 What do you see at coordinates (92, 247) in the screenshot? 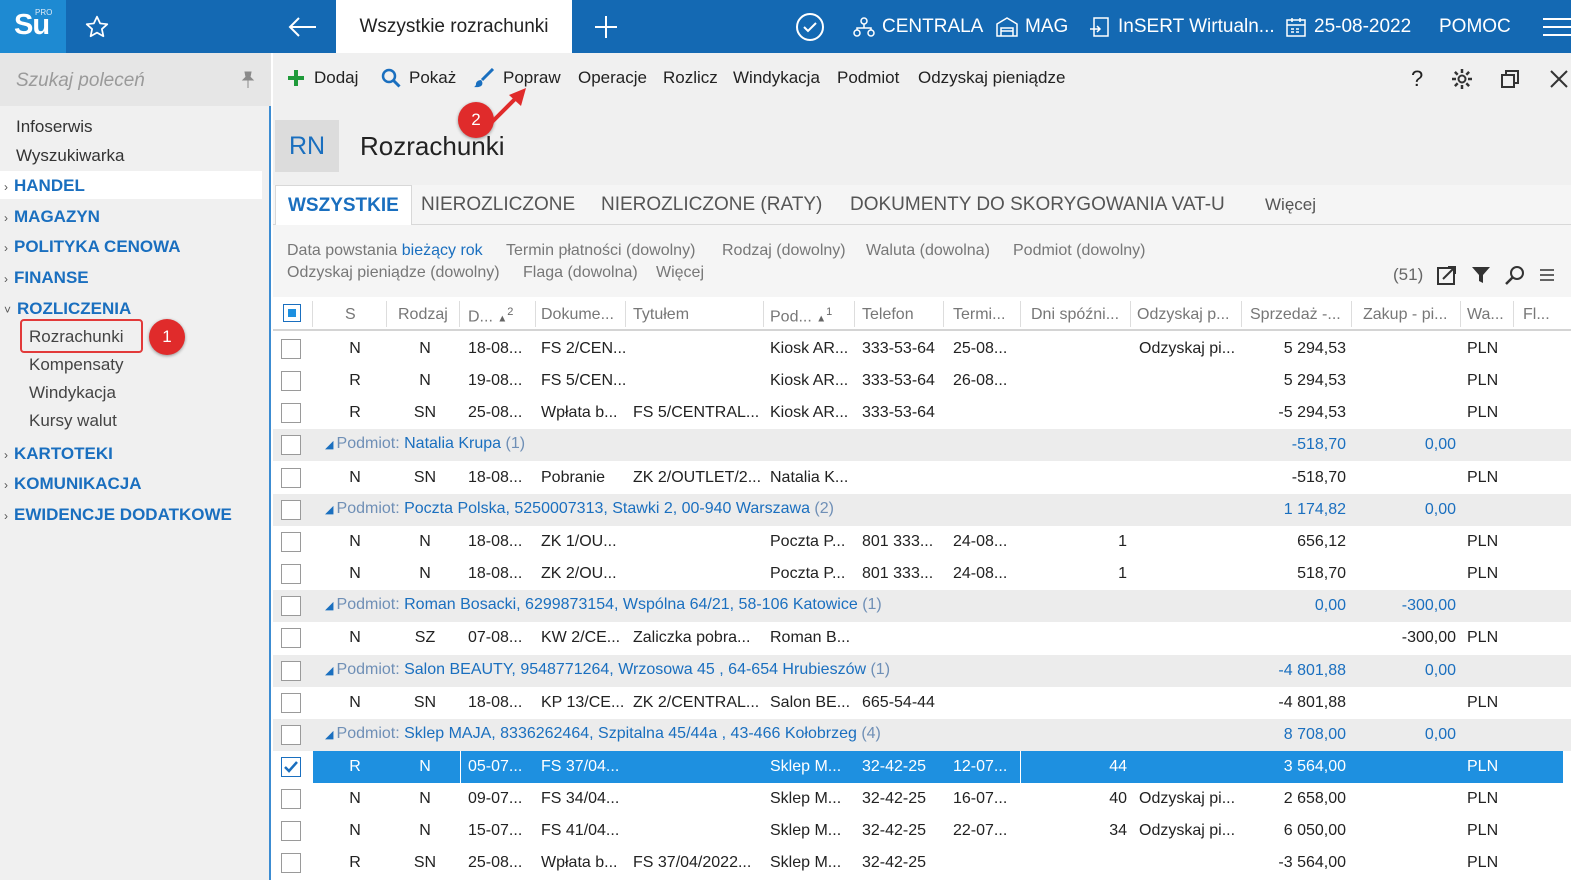
I see `sidebar-section-polityka-cenowa: › POLITYKA CENOWA` at bounding box center [92, 247].